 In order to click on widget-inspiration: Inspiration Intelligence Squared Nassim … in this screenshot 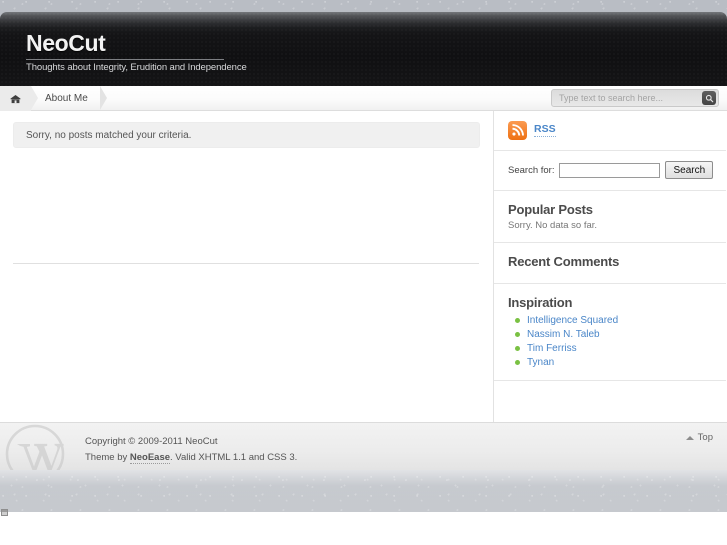, I will do `click(610, 332)`.